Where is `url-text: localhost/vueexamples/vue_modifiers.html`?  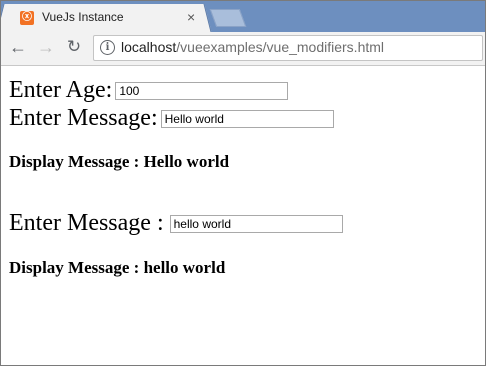 url-text: localhost/vueexamples/vue_modifiers.html is located at coordinates (252, 47).